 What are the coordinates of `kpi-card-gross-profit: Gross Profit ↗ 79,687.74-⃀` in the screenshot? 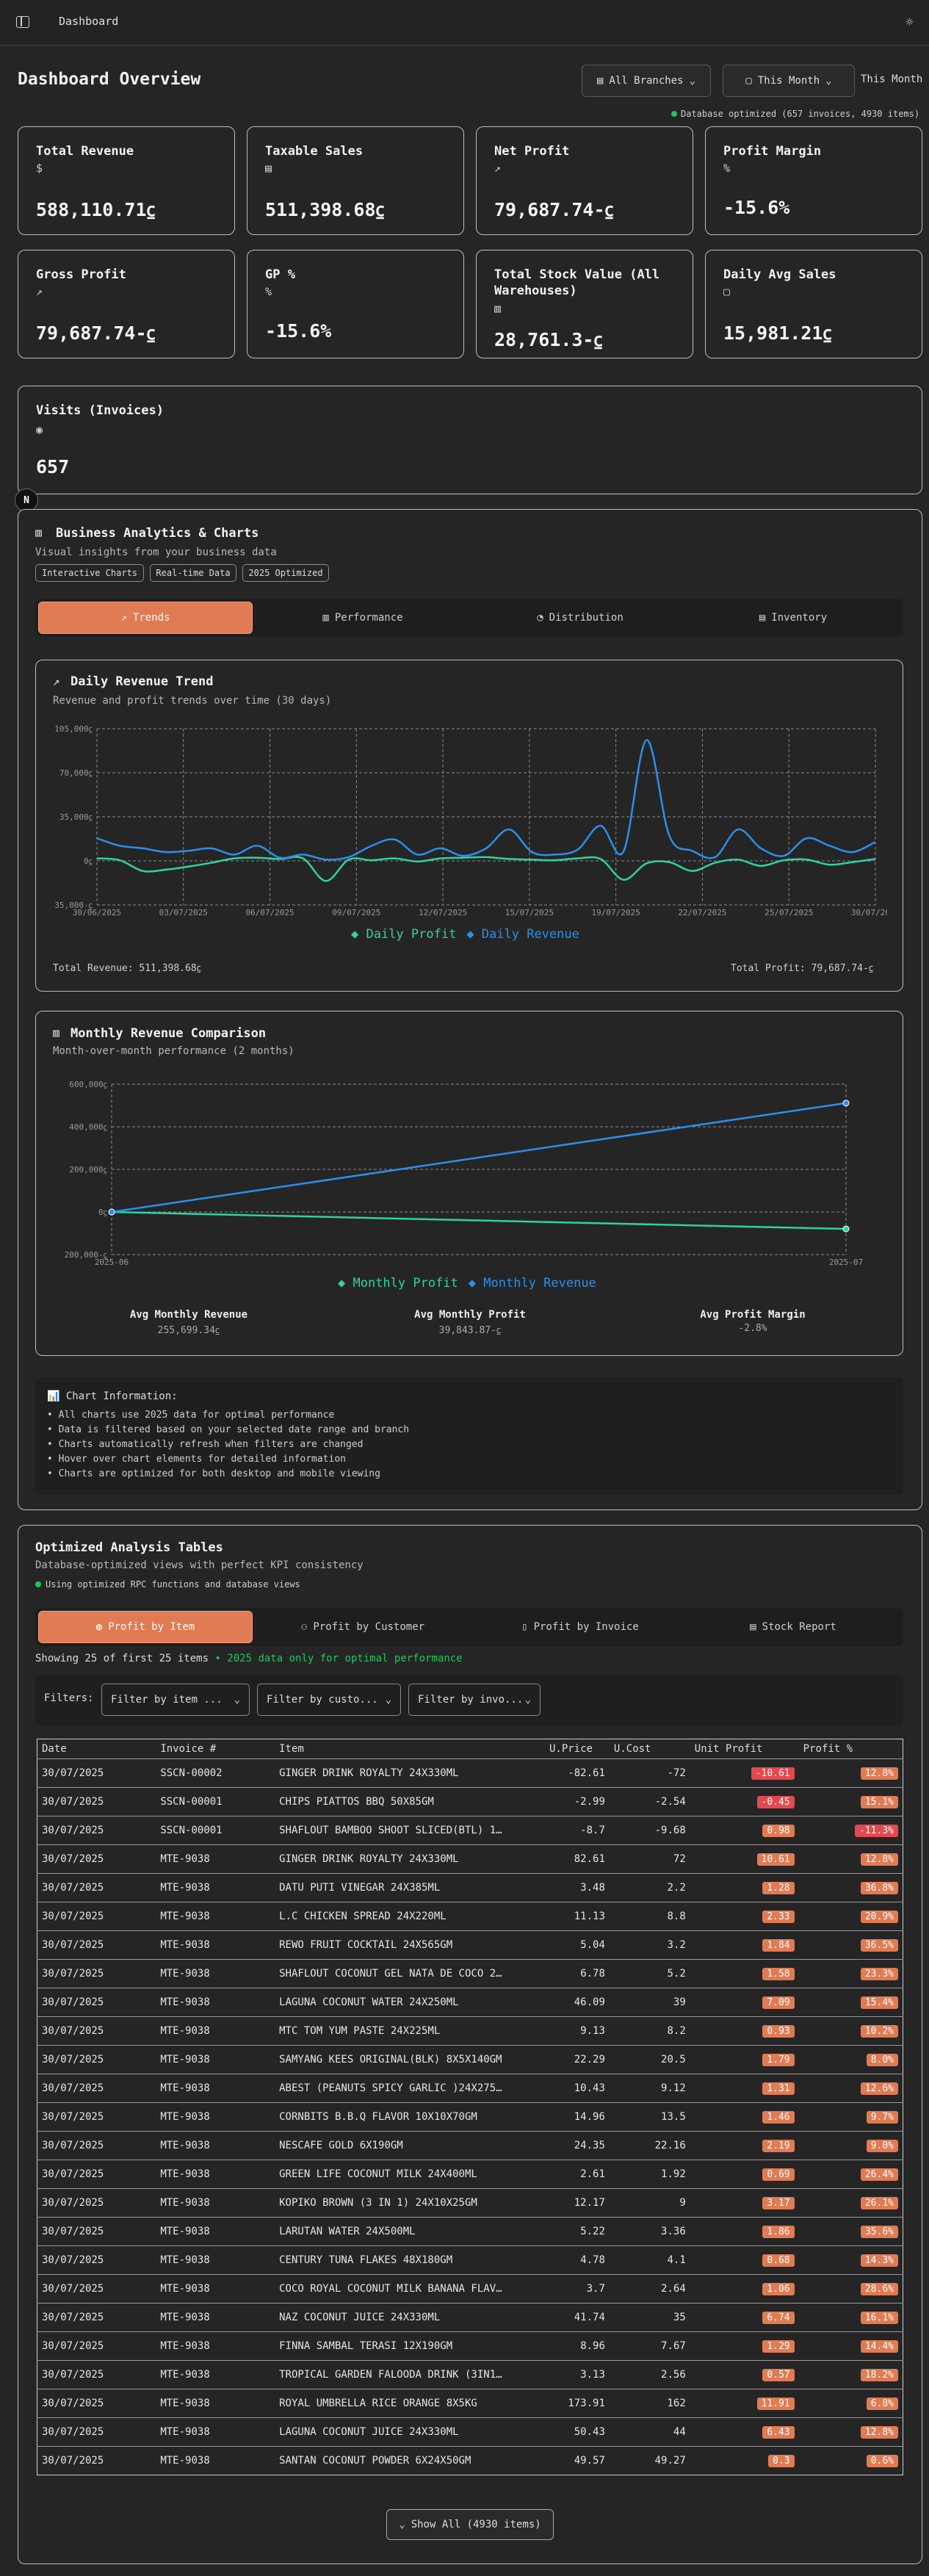 It's located at (126, 304).